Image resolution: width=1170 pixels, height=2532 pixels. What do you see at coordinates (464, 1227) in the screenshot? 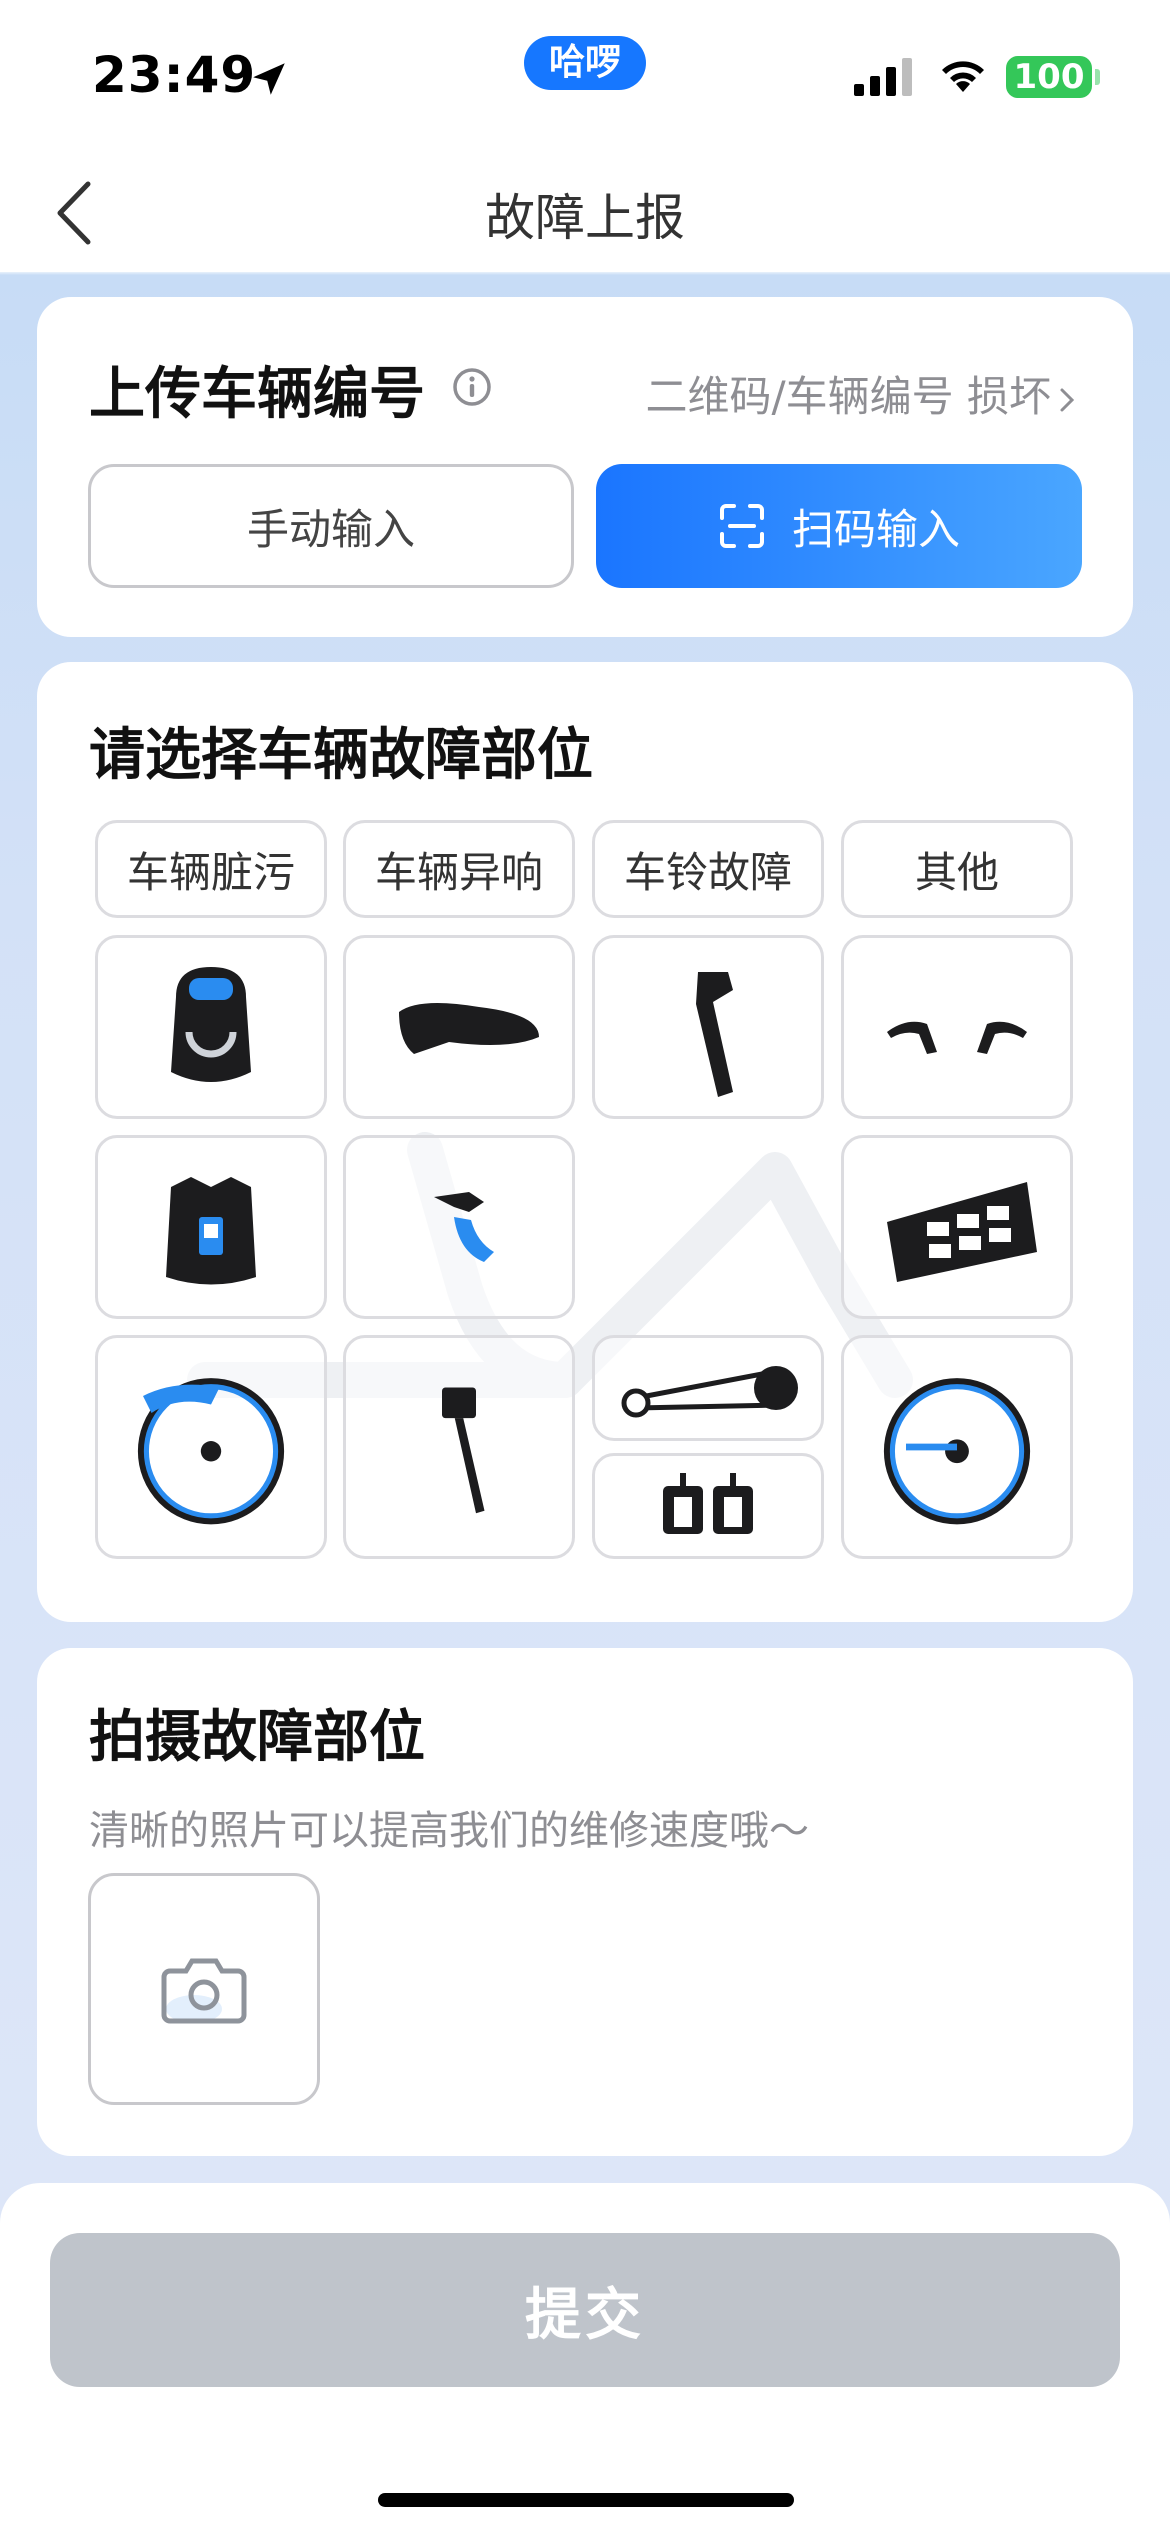
I see `bell-icon` at bounding box center [464, 1227].